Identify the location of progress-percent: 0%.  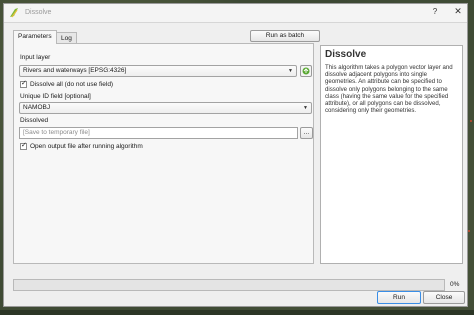
(455, 284).